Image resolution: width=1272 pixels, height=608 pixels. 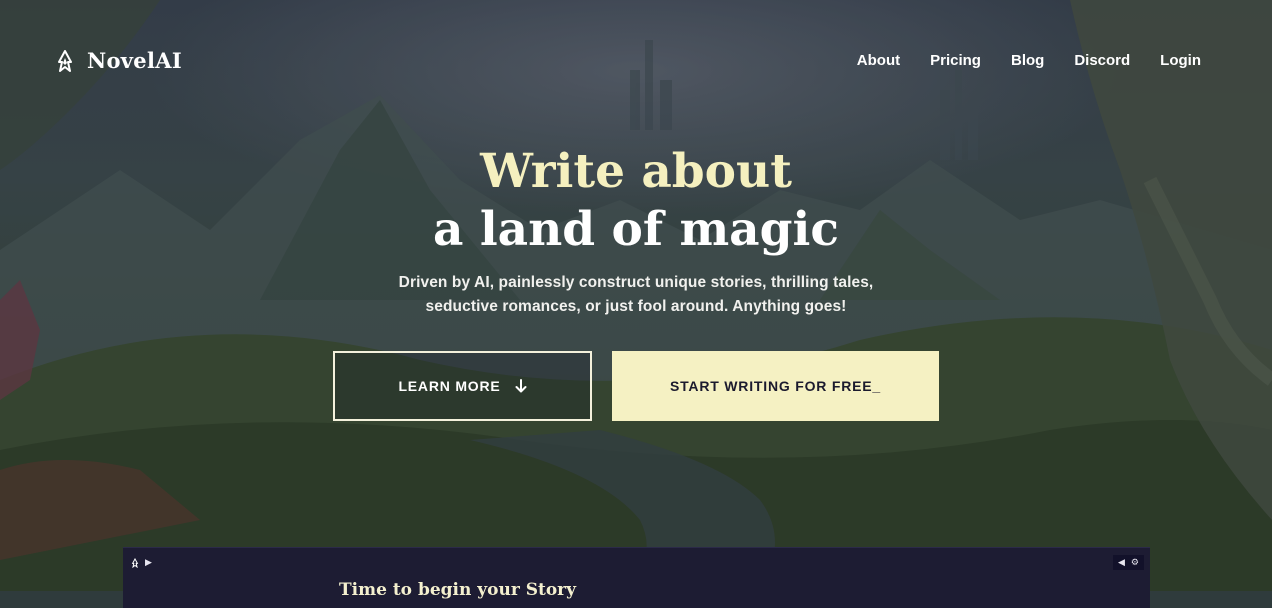 What do you see at coordinates (955, 60) in the screenshot?
I see `nav-pricing-link: Pricing` at bounding box center [955, 60].